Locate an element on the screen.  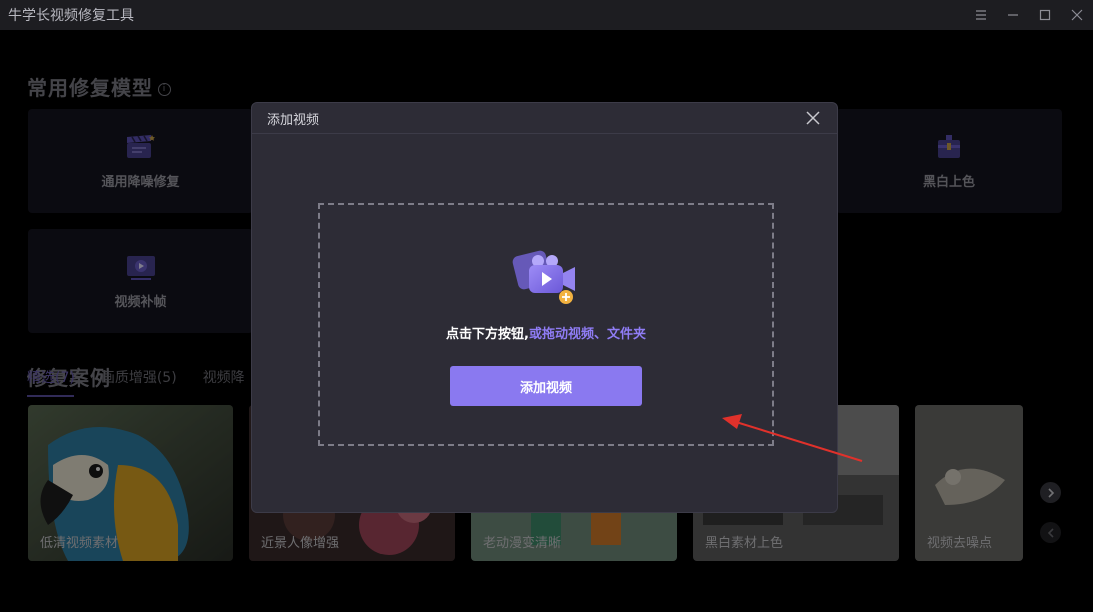
app-title: 牛学长视频修复工具 is located at coordinates (71, 16).